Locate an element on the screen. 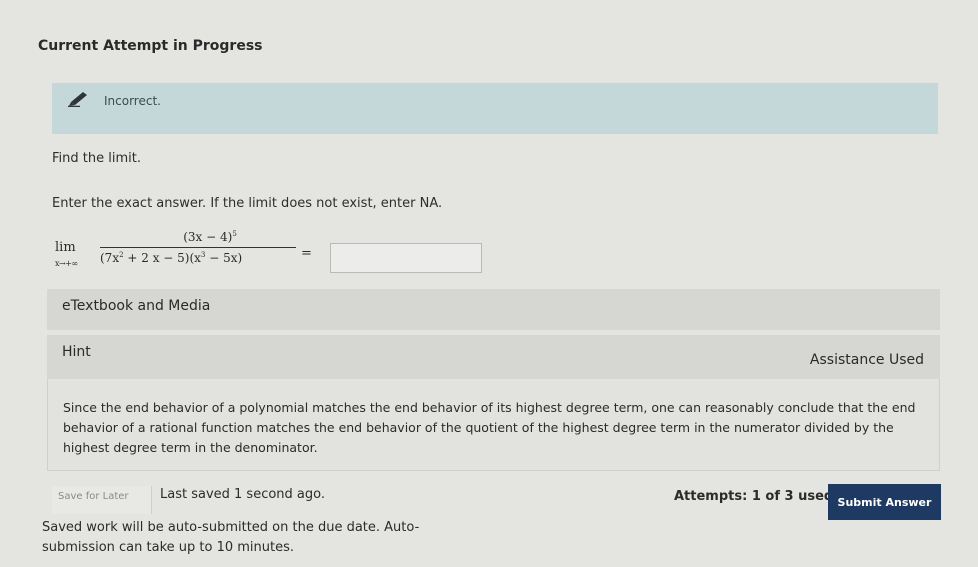 The width and height of the screenshot is (978, 567). lim-subscript: x→+∞ is located at coordinates (66, 263).